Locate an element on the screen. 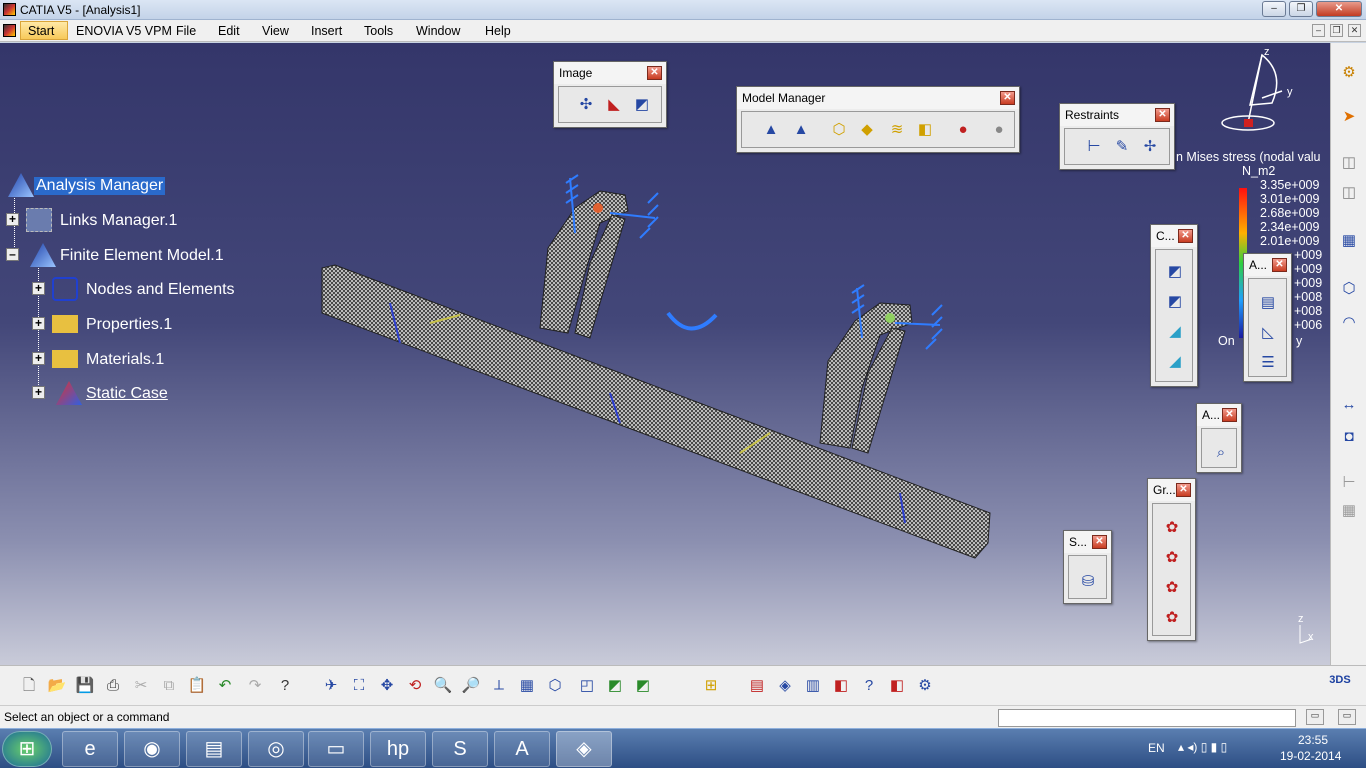 Image resolution: width=1366 pixels, height=768 pixels. mesh-cube-icon: ⬡ is located at coordinates (1349, 289).